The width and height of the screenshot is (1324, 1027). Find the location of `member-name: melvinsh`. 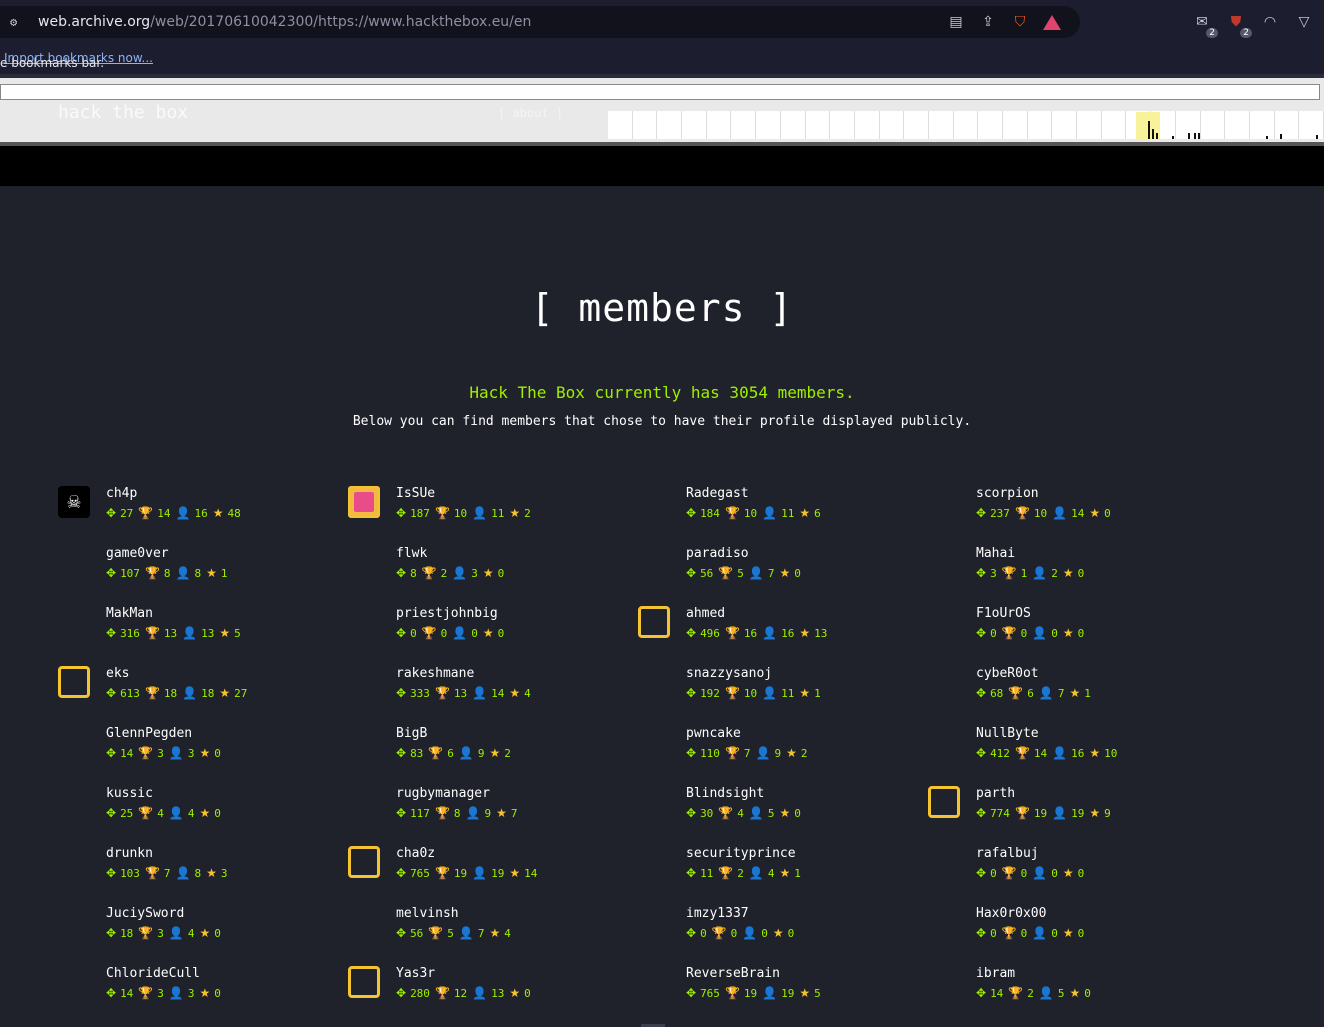

member-name: melvinsh is located at coordinates (427, 913).